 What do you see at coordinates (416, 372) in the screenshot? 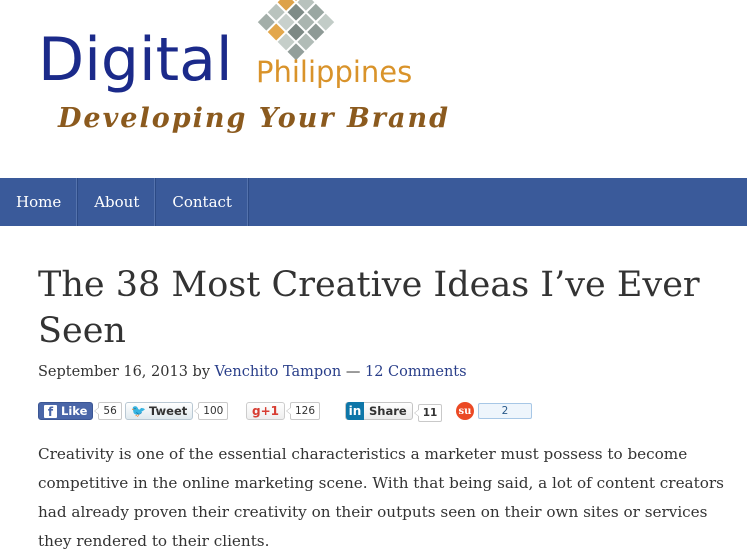
I see `comments-link: 12 Comments` at bounding box center [416, 372].